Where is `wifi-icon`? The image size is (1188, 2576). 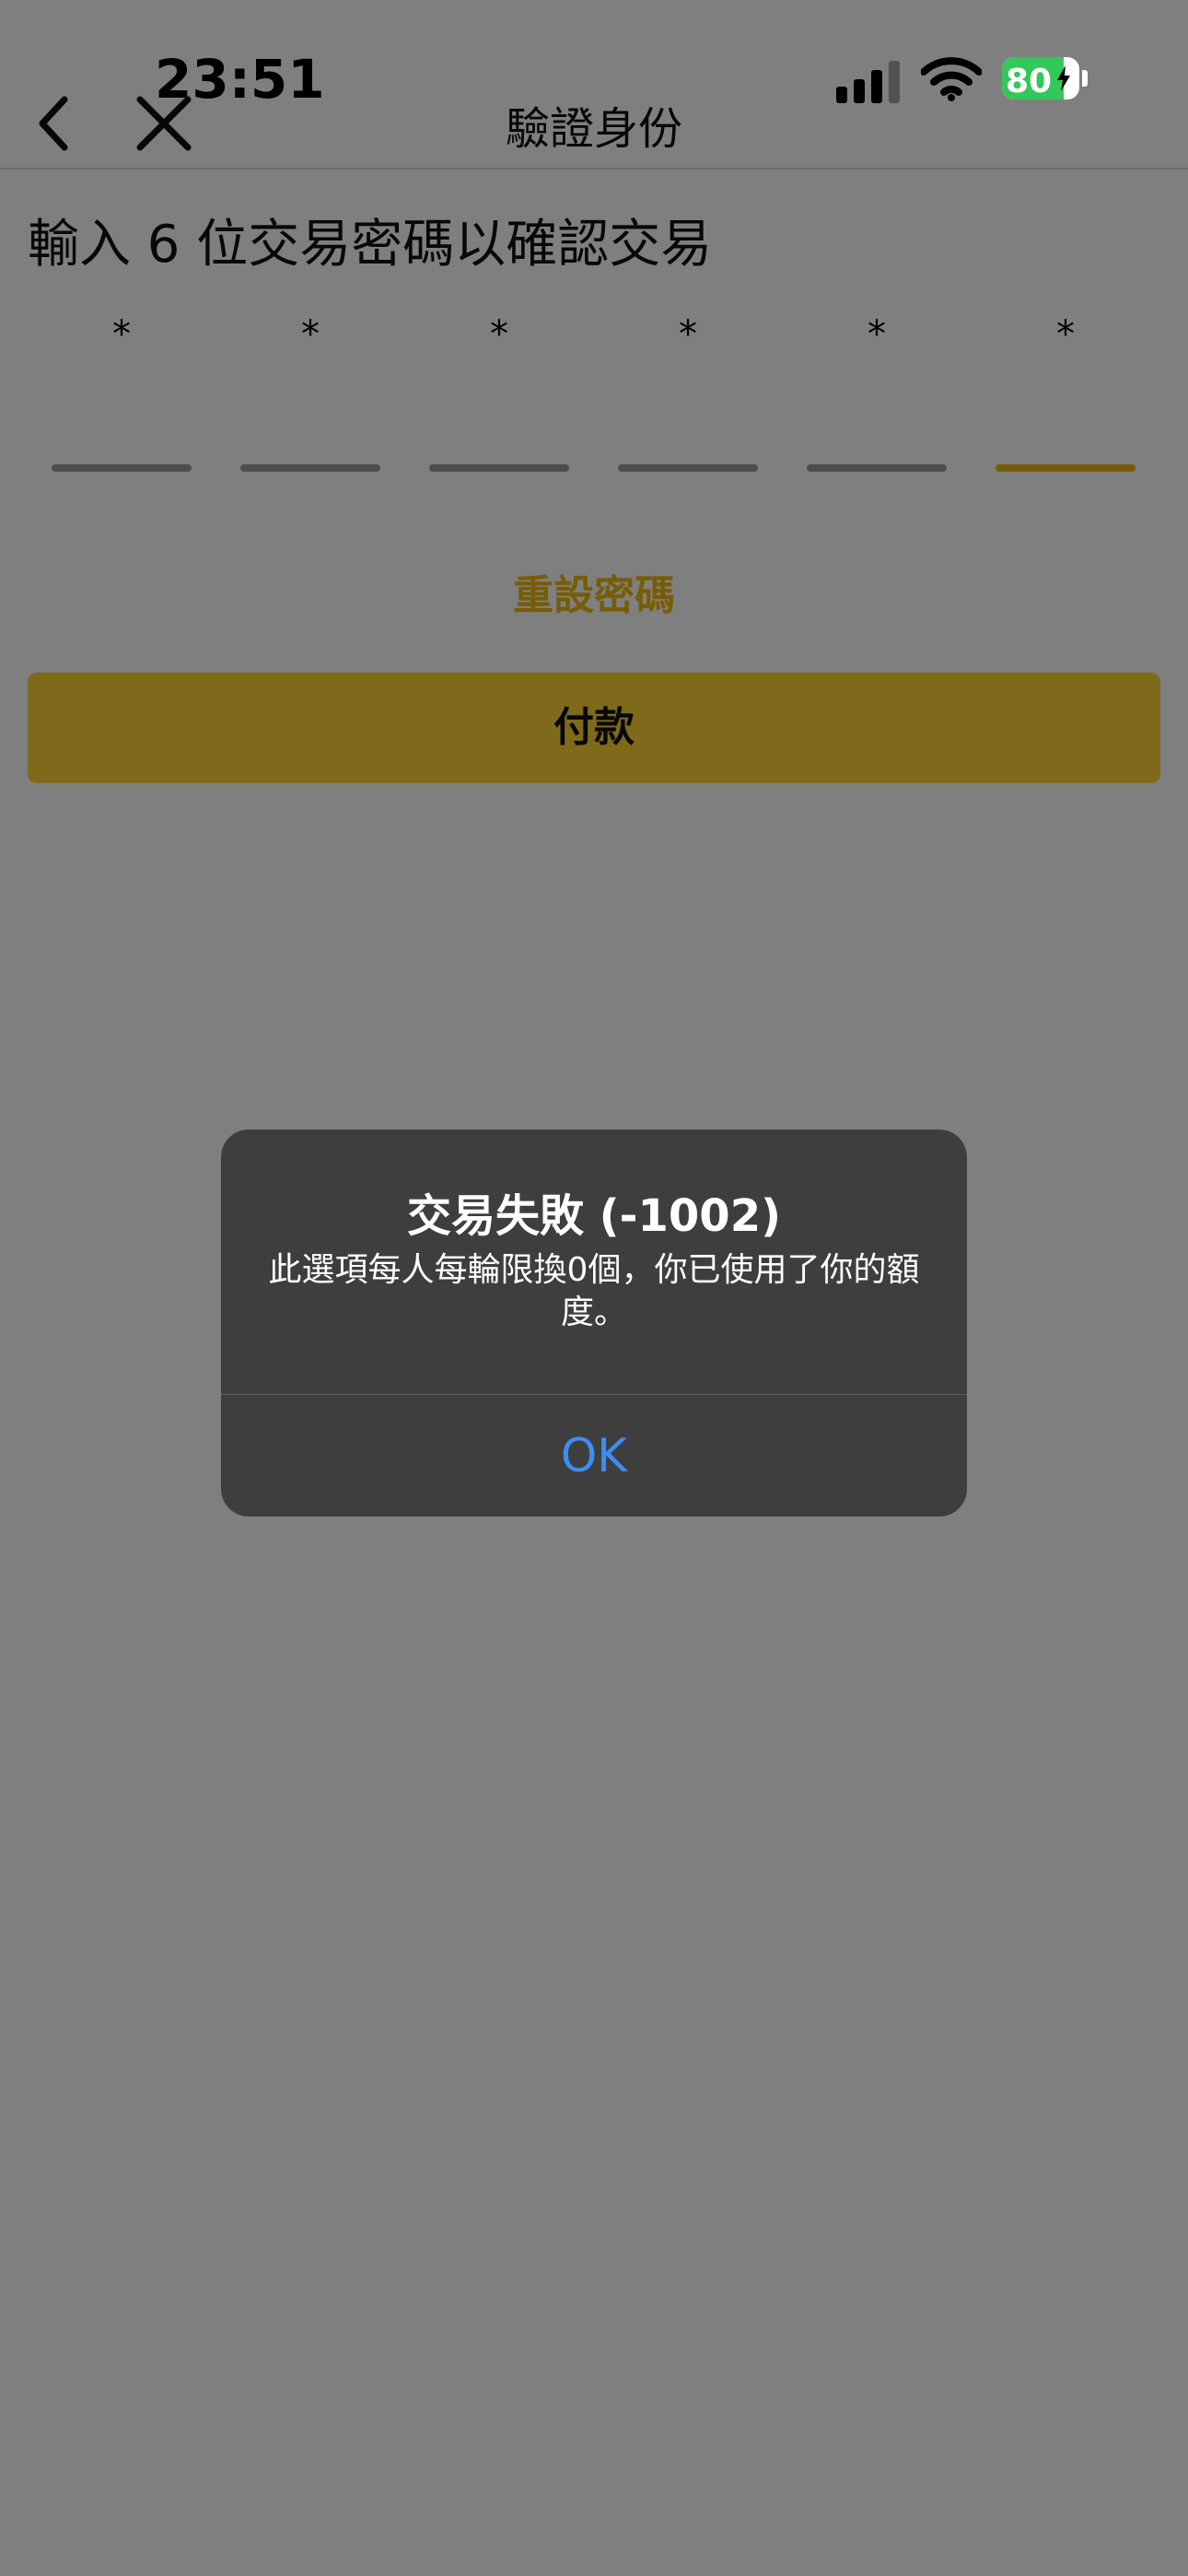
wifi-icon is located at coordinates (951, 80).